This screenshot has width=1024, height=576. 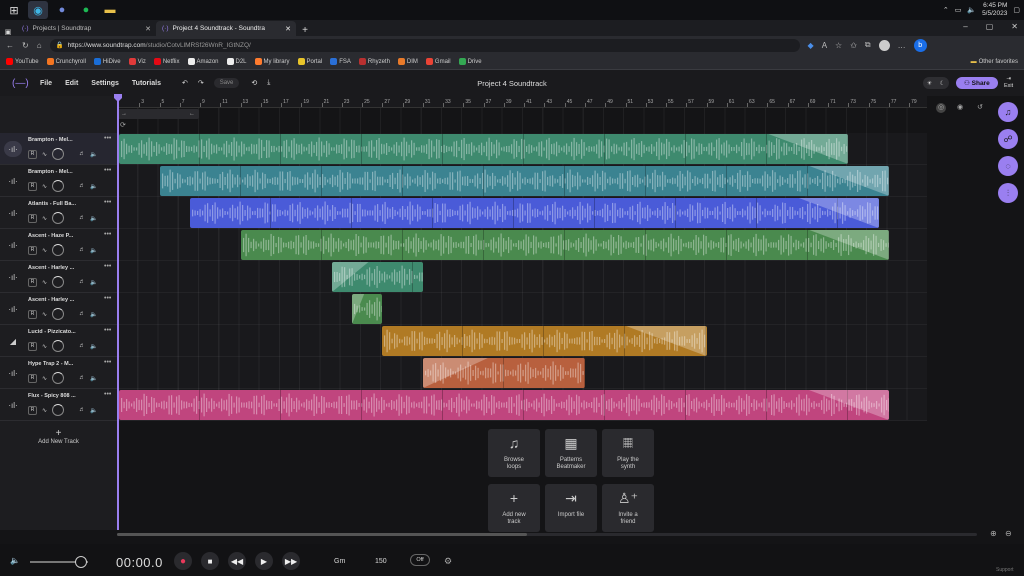 I want to click on fast-forward-button: ▶▶, so click(x=291, y=561).